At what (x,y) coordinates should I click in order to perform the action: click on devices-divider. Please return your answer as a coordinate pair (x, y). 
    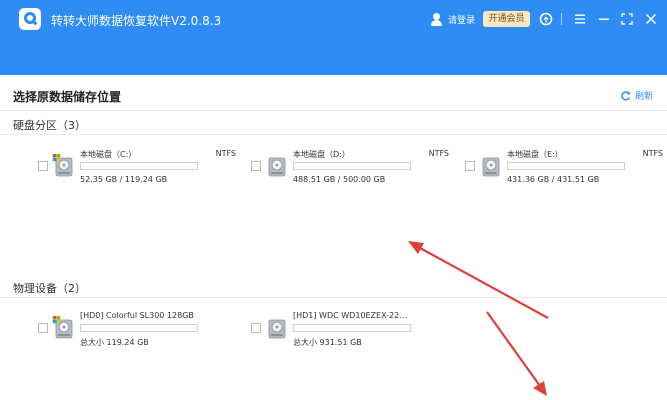
    Looking at the image, I should click on (333, 297).